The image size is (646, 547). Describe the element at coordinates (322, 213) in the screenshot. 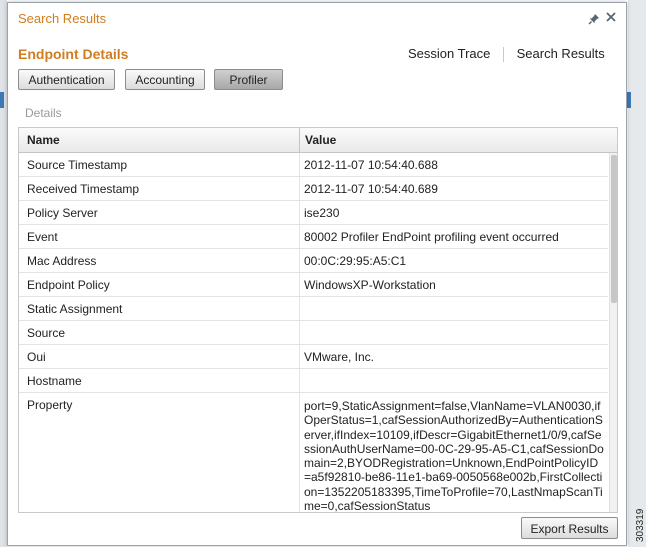

I see `row-value: ise230` at that location.